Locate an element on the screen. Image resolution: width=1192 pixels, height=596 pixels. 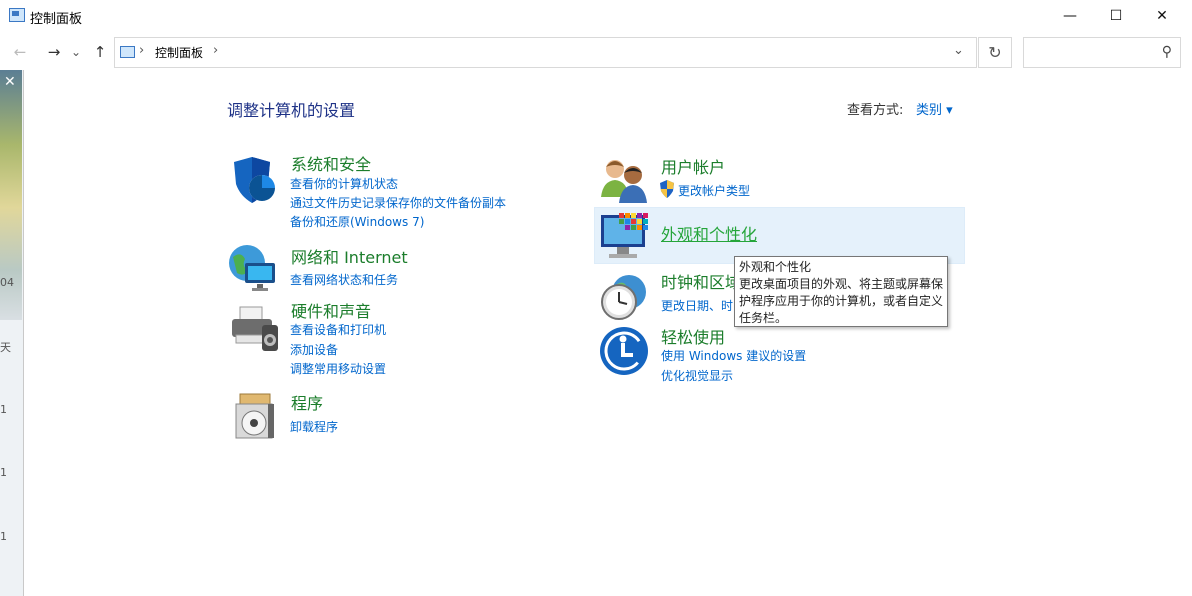
uac-shield-icon is located at coordinates (667, 189).